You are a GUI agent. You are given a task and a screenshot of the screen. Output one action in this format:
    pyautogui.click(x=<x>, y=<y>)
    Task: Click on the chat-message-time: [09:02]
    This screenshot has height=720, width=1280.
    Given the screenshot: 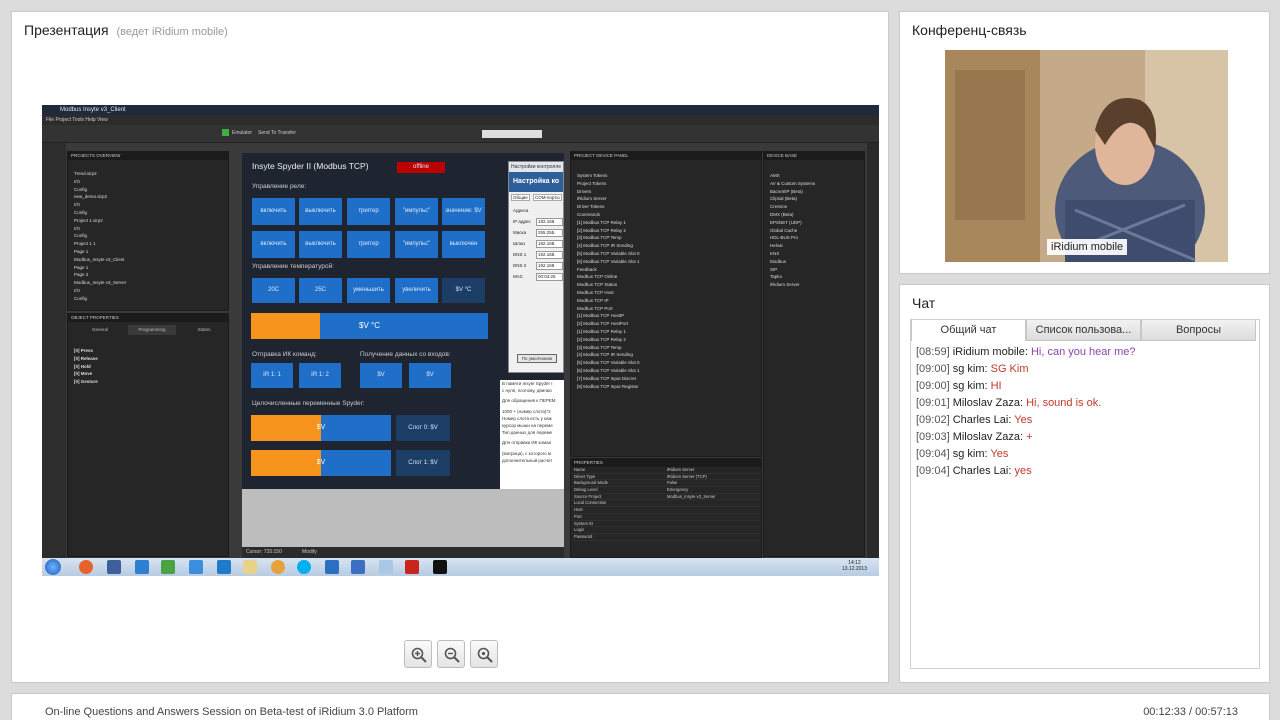 What is the action you would take?
    pyautogui.click(x=933, y=420)
    